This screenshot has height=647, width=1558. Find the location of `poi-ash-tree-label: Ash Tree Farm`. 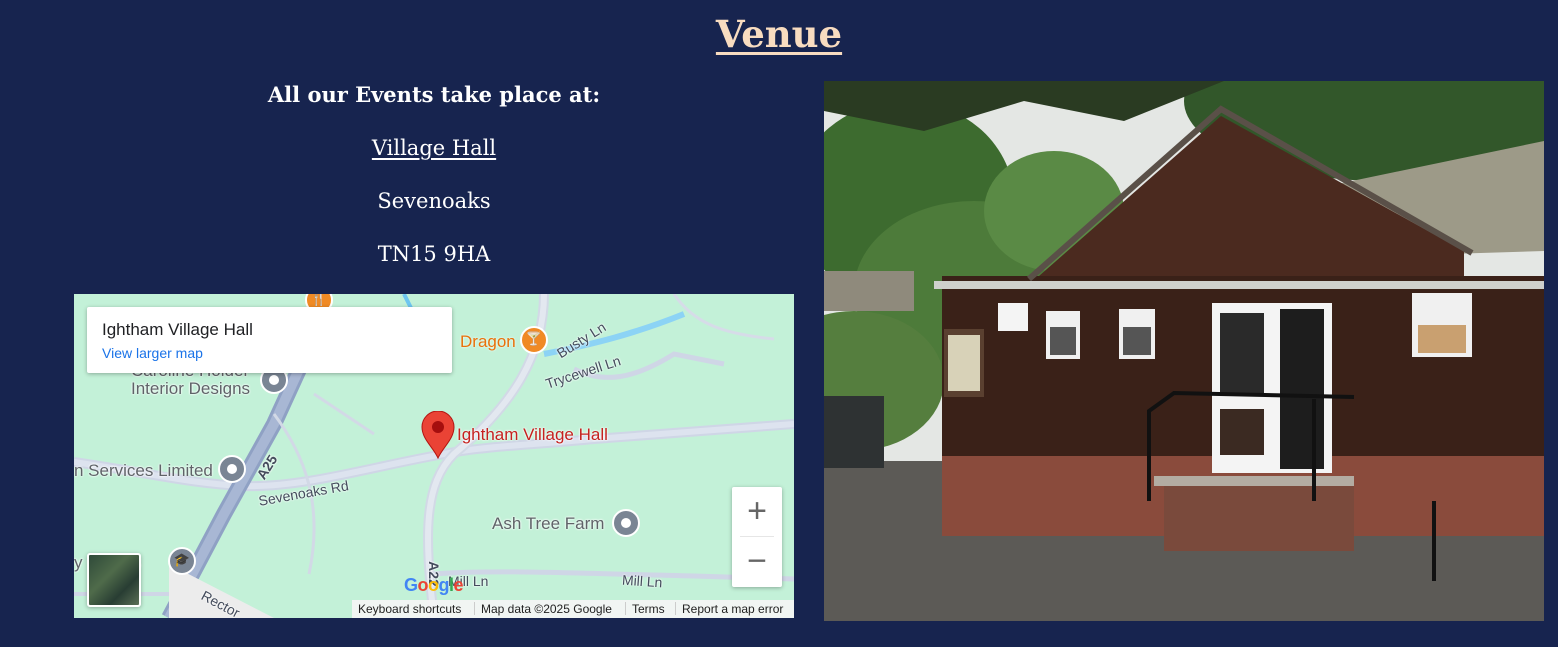

poi-ash-tree-label: Ash Tree Farm is located at coordinates (548, 524).